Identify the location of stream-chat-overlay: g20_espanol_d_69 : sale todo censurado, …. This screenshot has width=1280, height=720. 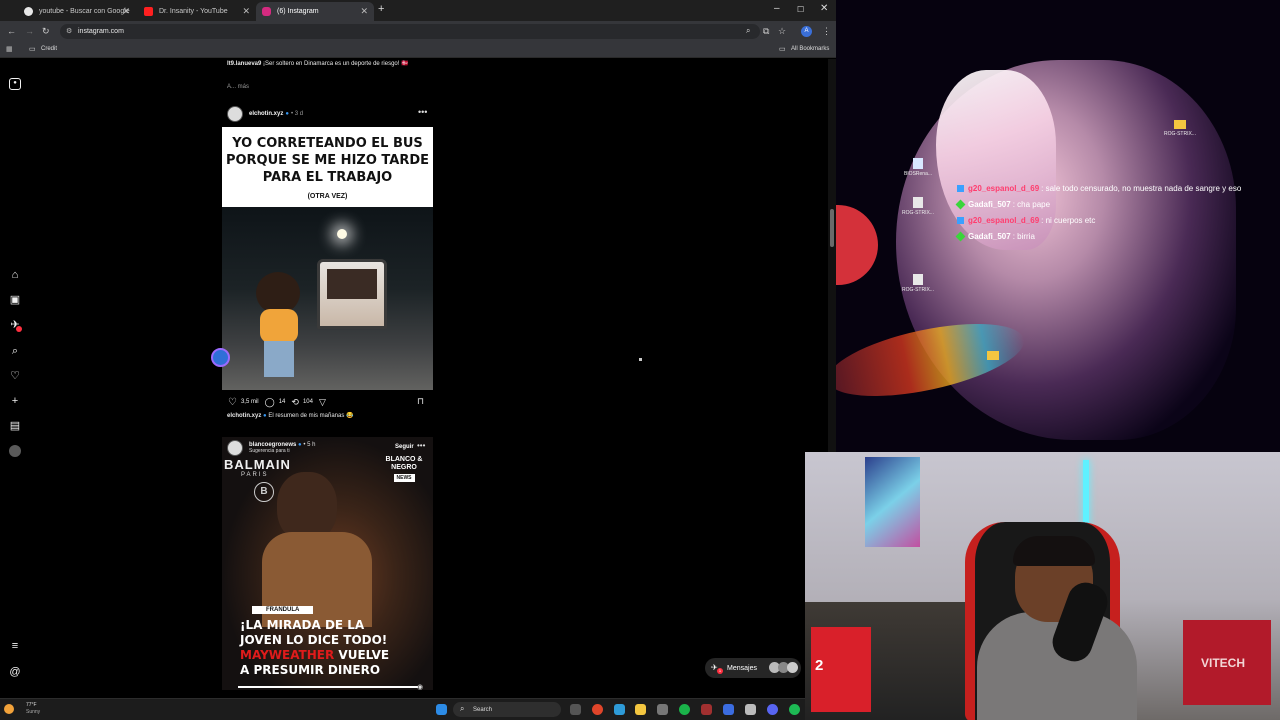
(1115, 212).